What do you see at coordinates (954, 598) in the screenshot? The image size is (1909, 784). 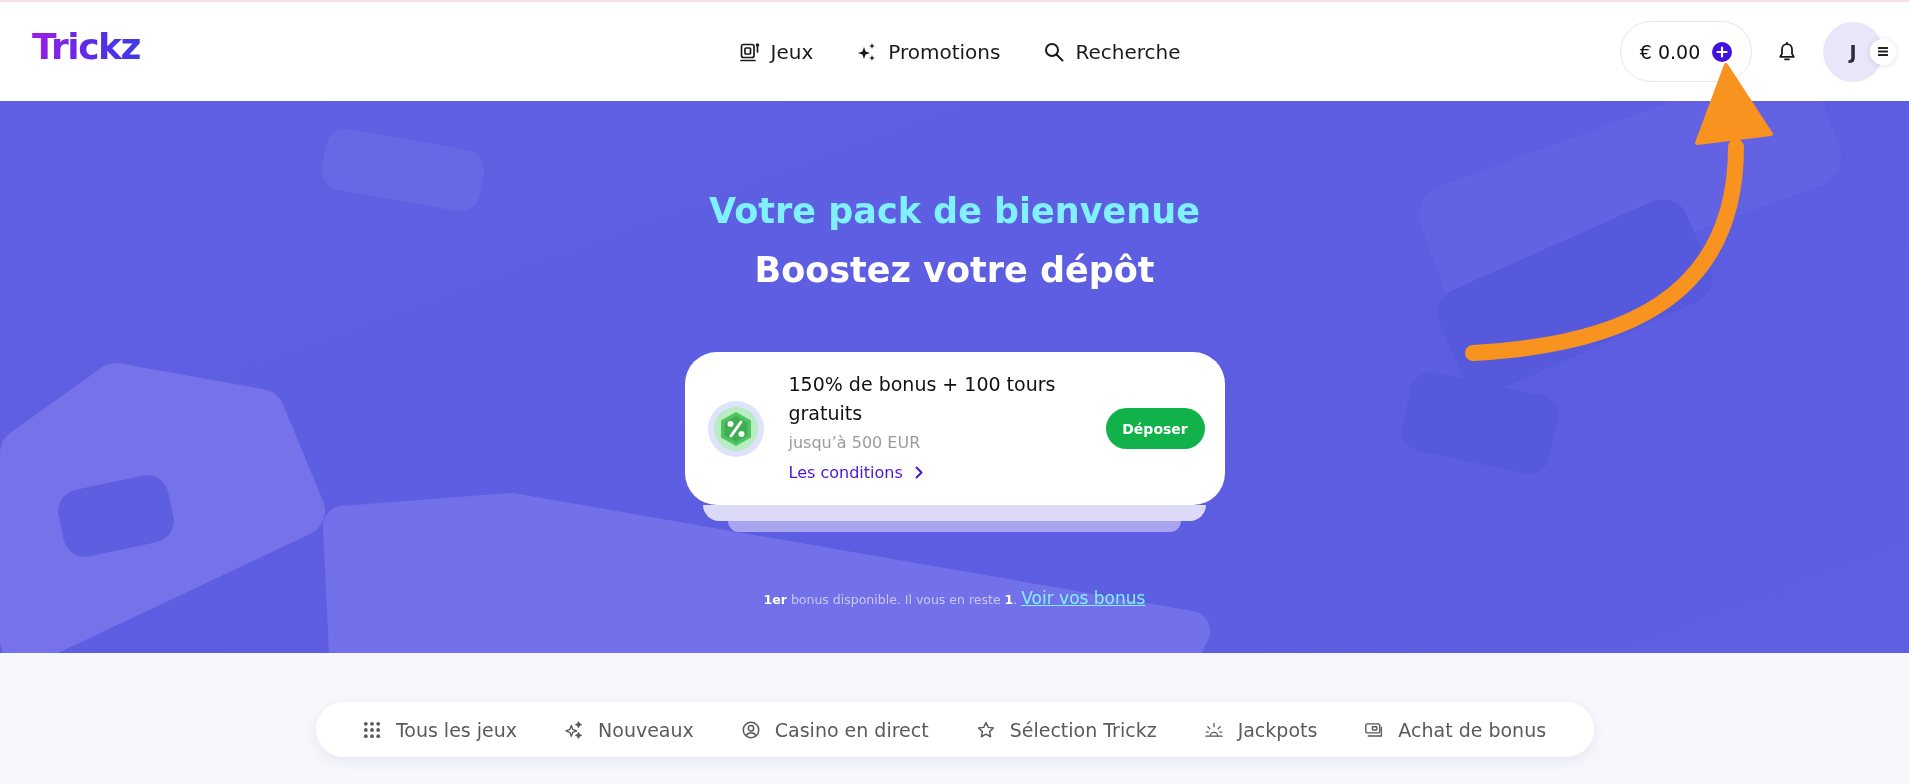 I see `bonus-note: 1er bonus disponible. Il vous en reste 1. Voir vos bonus` at bounding box center [954, 598].